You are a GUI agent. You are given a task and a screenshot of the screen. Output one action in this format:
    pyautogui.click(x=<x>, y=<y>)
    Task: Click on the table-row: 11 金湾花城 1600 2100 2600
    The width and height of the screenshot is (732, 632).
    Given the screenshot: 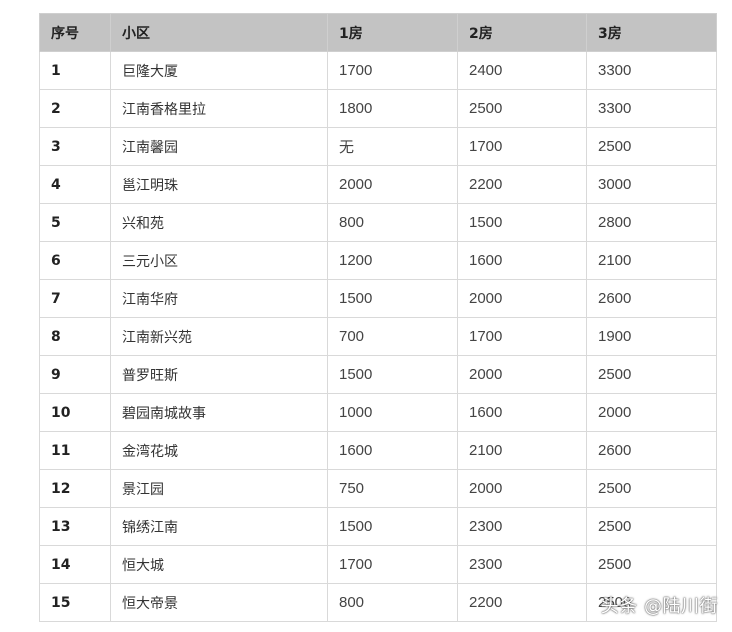 What is the action you would take?
    pyautogui.click(x=378, y=450)
    